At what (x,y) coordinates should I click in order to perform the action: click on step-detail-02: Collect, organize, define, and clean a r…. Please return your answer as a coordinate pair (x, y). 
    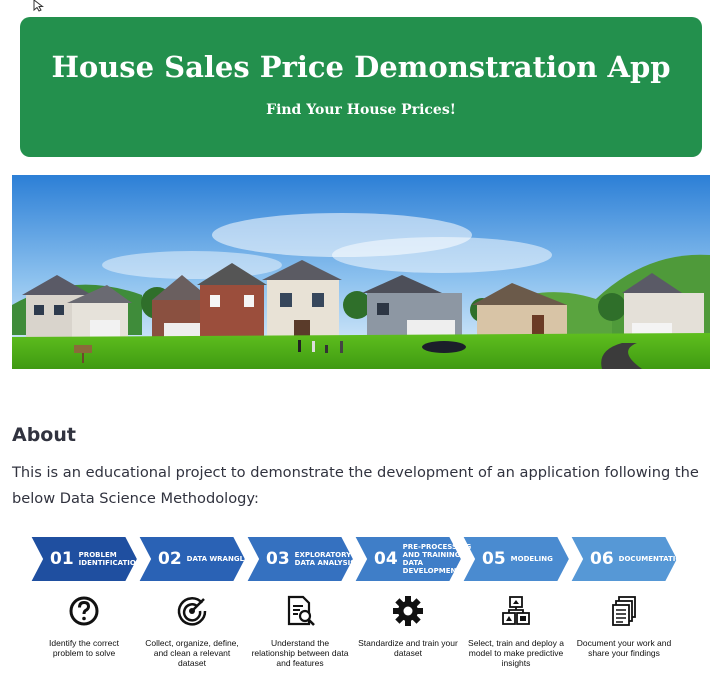
    Looking at the image, I should click on (192, 631).